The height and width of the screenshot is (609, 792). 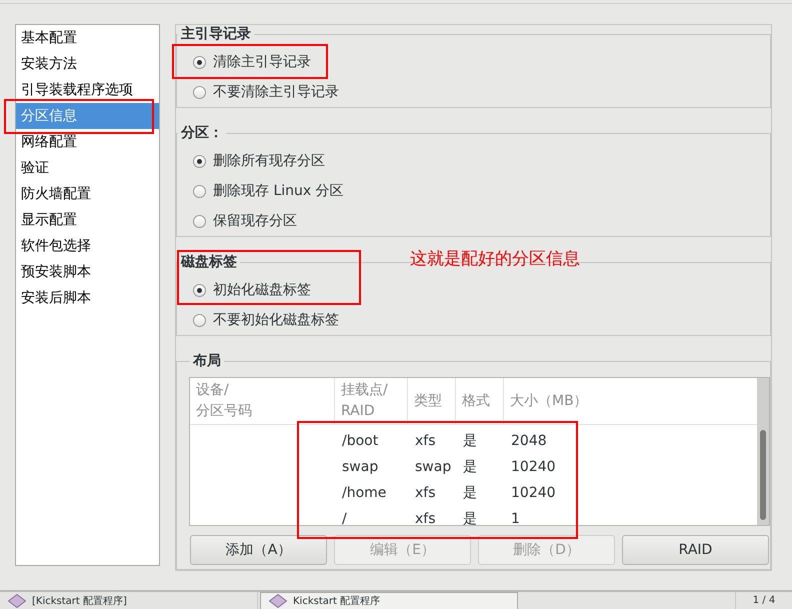 I want to click on taskbar-button: [Kickstart 配置程序], so click(x=129, y=600).